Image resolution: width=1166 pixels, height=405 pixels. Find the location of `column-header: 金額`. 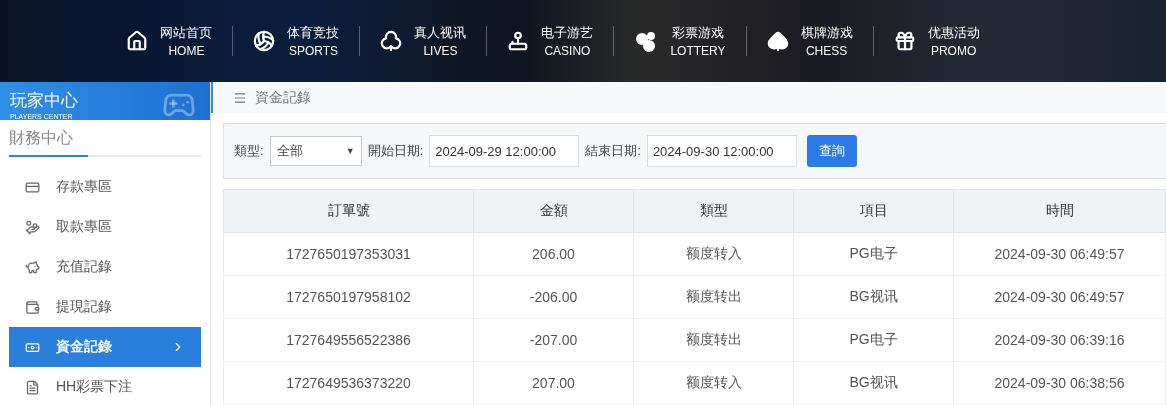

column-header: 金額 is located at coordinates (553, 211).